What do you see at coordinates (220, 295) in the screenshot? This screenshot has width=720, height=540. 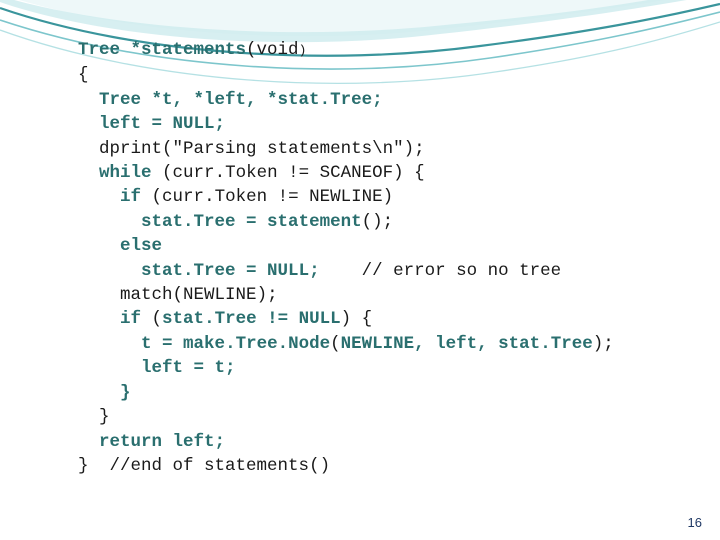 I see `code-token: NEWLINE` at bounding box center [220, 295].